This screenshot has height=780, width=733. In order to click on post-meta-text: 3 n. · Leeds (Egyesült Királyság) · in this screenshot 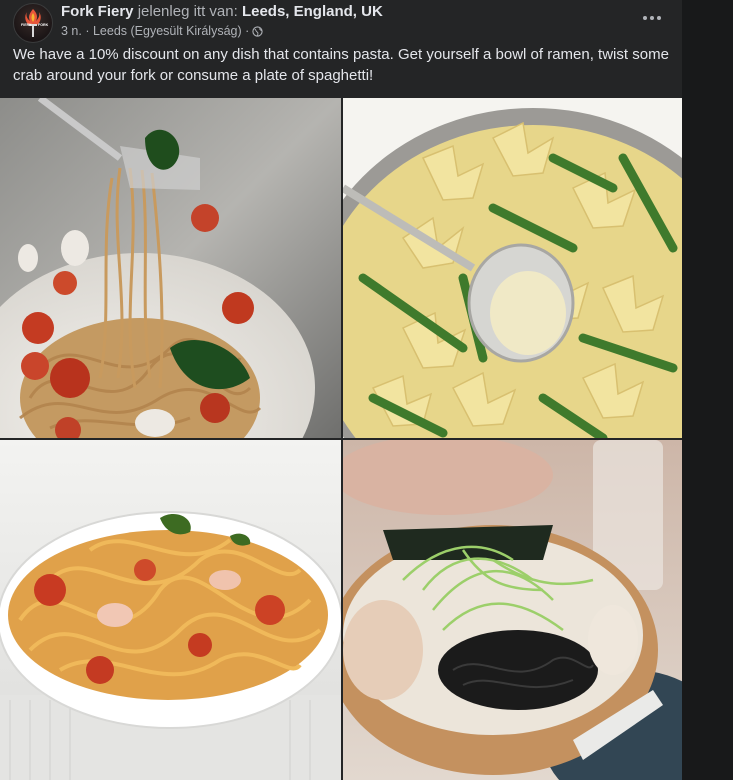, I will do `click(155, 31)`.